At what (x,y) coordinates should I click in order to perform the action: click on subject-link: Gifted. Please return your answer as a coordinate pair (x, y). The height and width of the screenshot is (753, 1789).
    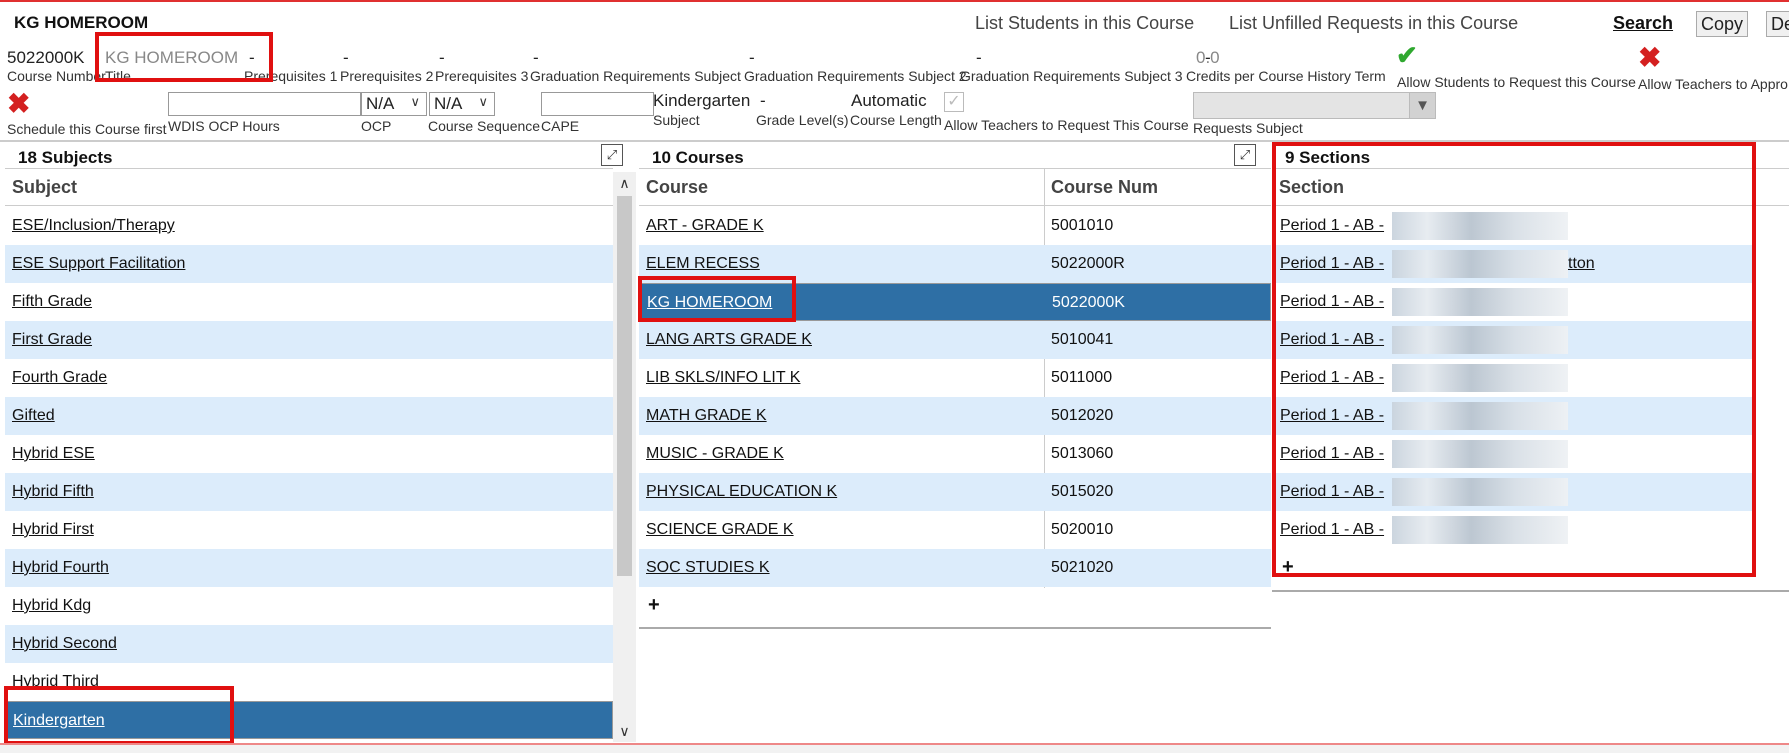
    Looking at the image, I should click on (33, 416).